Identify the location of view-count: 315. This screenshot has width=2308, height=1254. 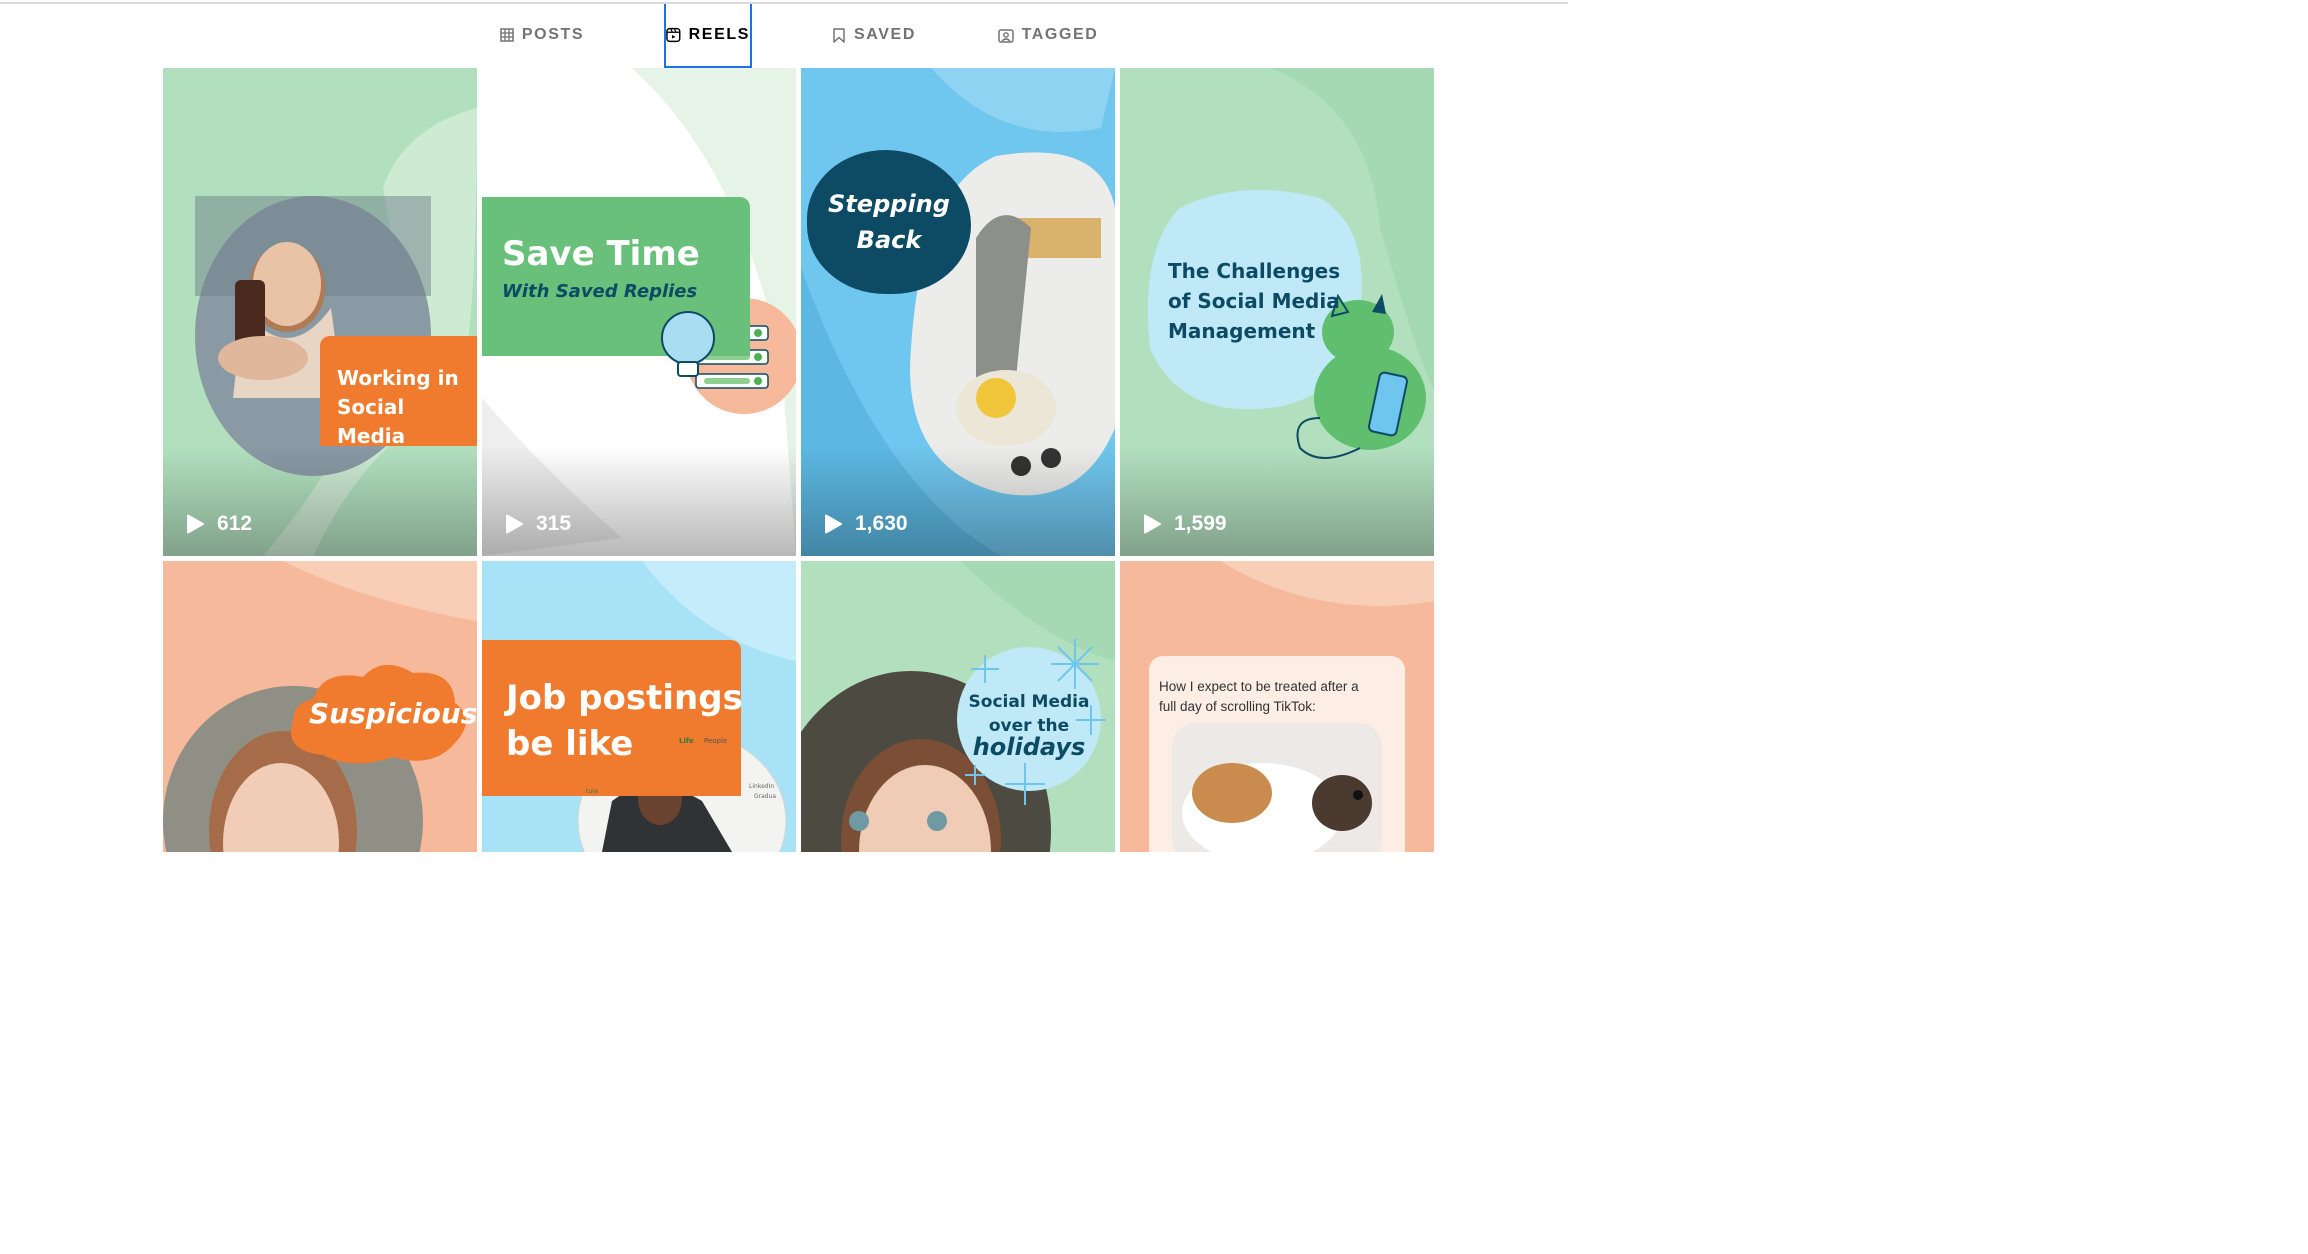
(537, 524).